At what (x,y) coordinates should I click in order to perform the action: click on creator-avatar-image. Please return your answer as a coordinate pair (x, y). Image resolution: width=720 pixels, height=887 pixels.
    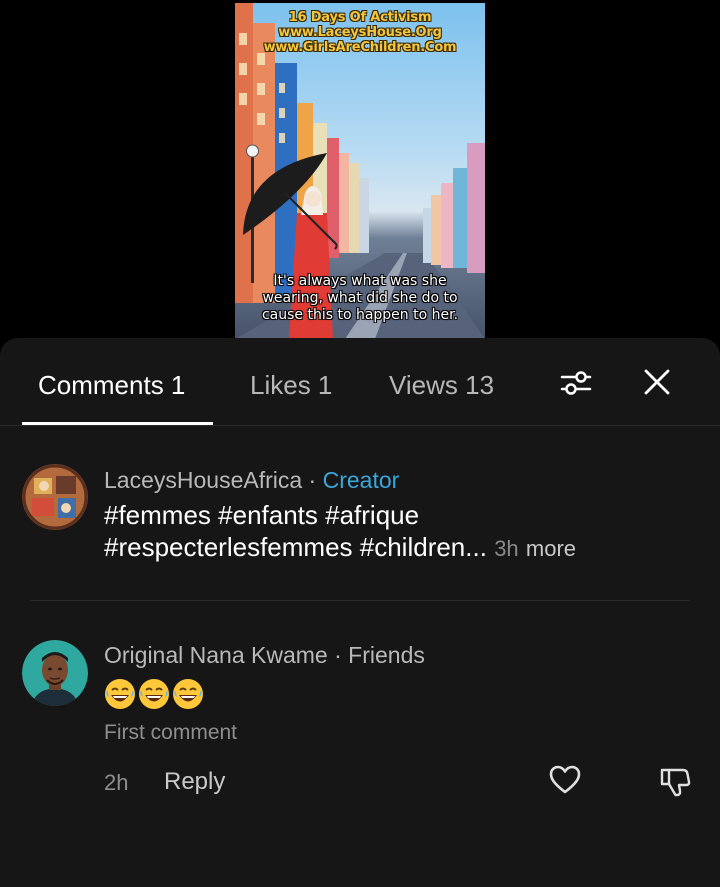
    Looking at the image, I should click on (55, 497).